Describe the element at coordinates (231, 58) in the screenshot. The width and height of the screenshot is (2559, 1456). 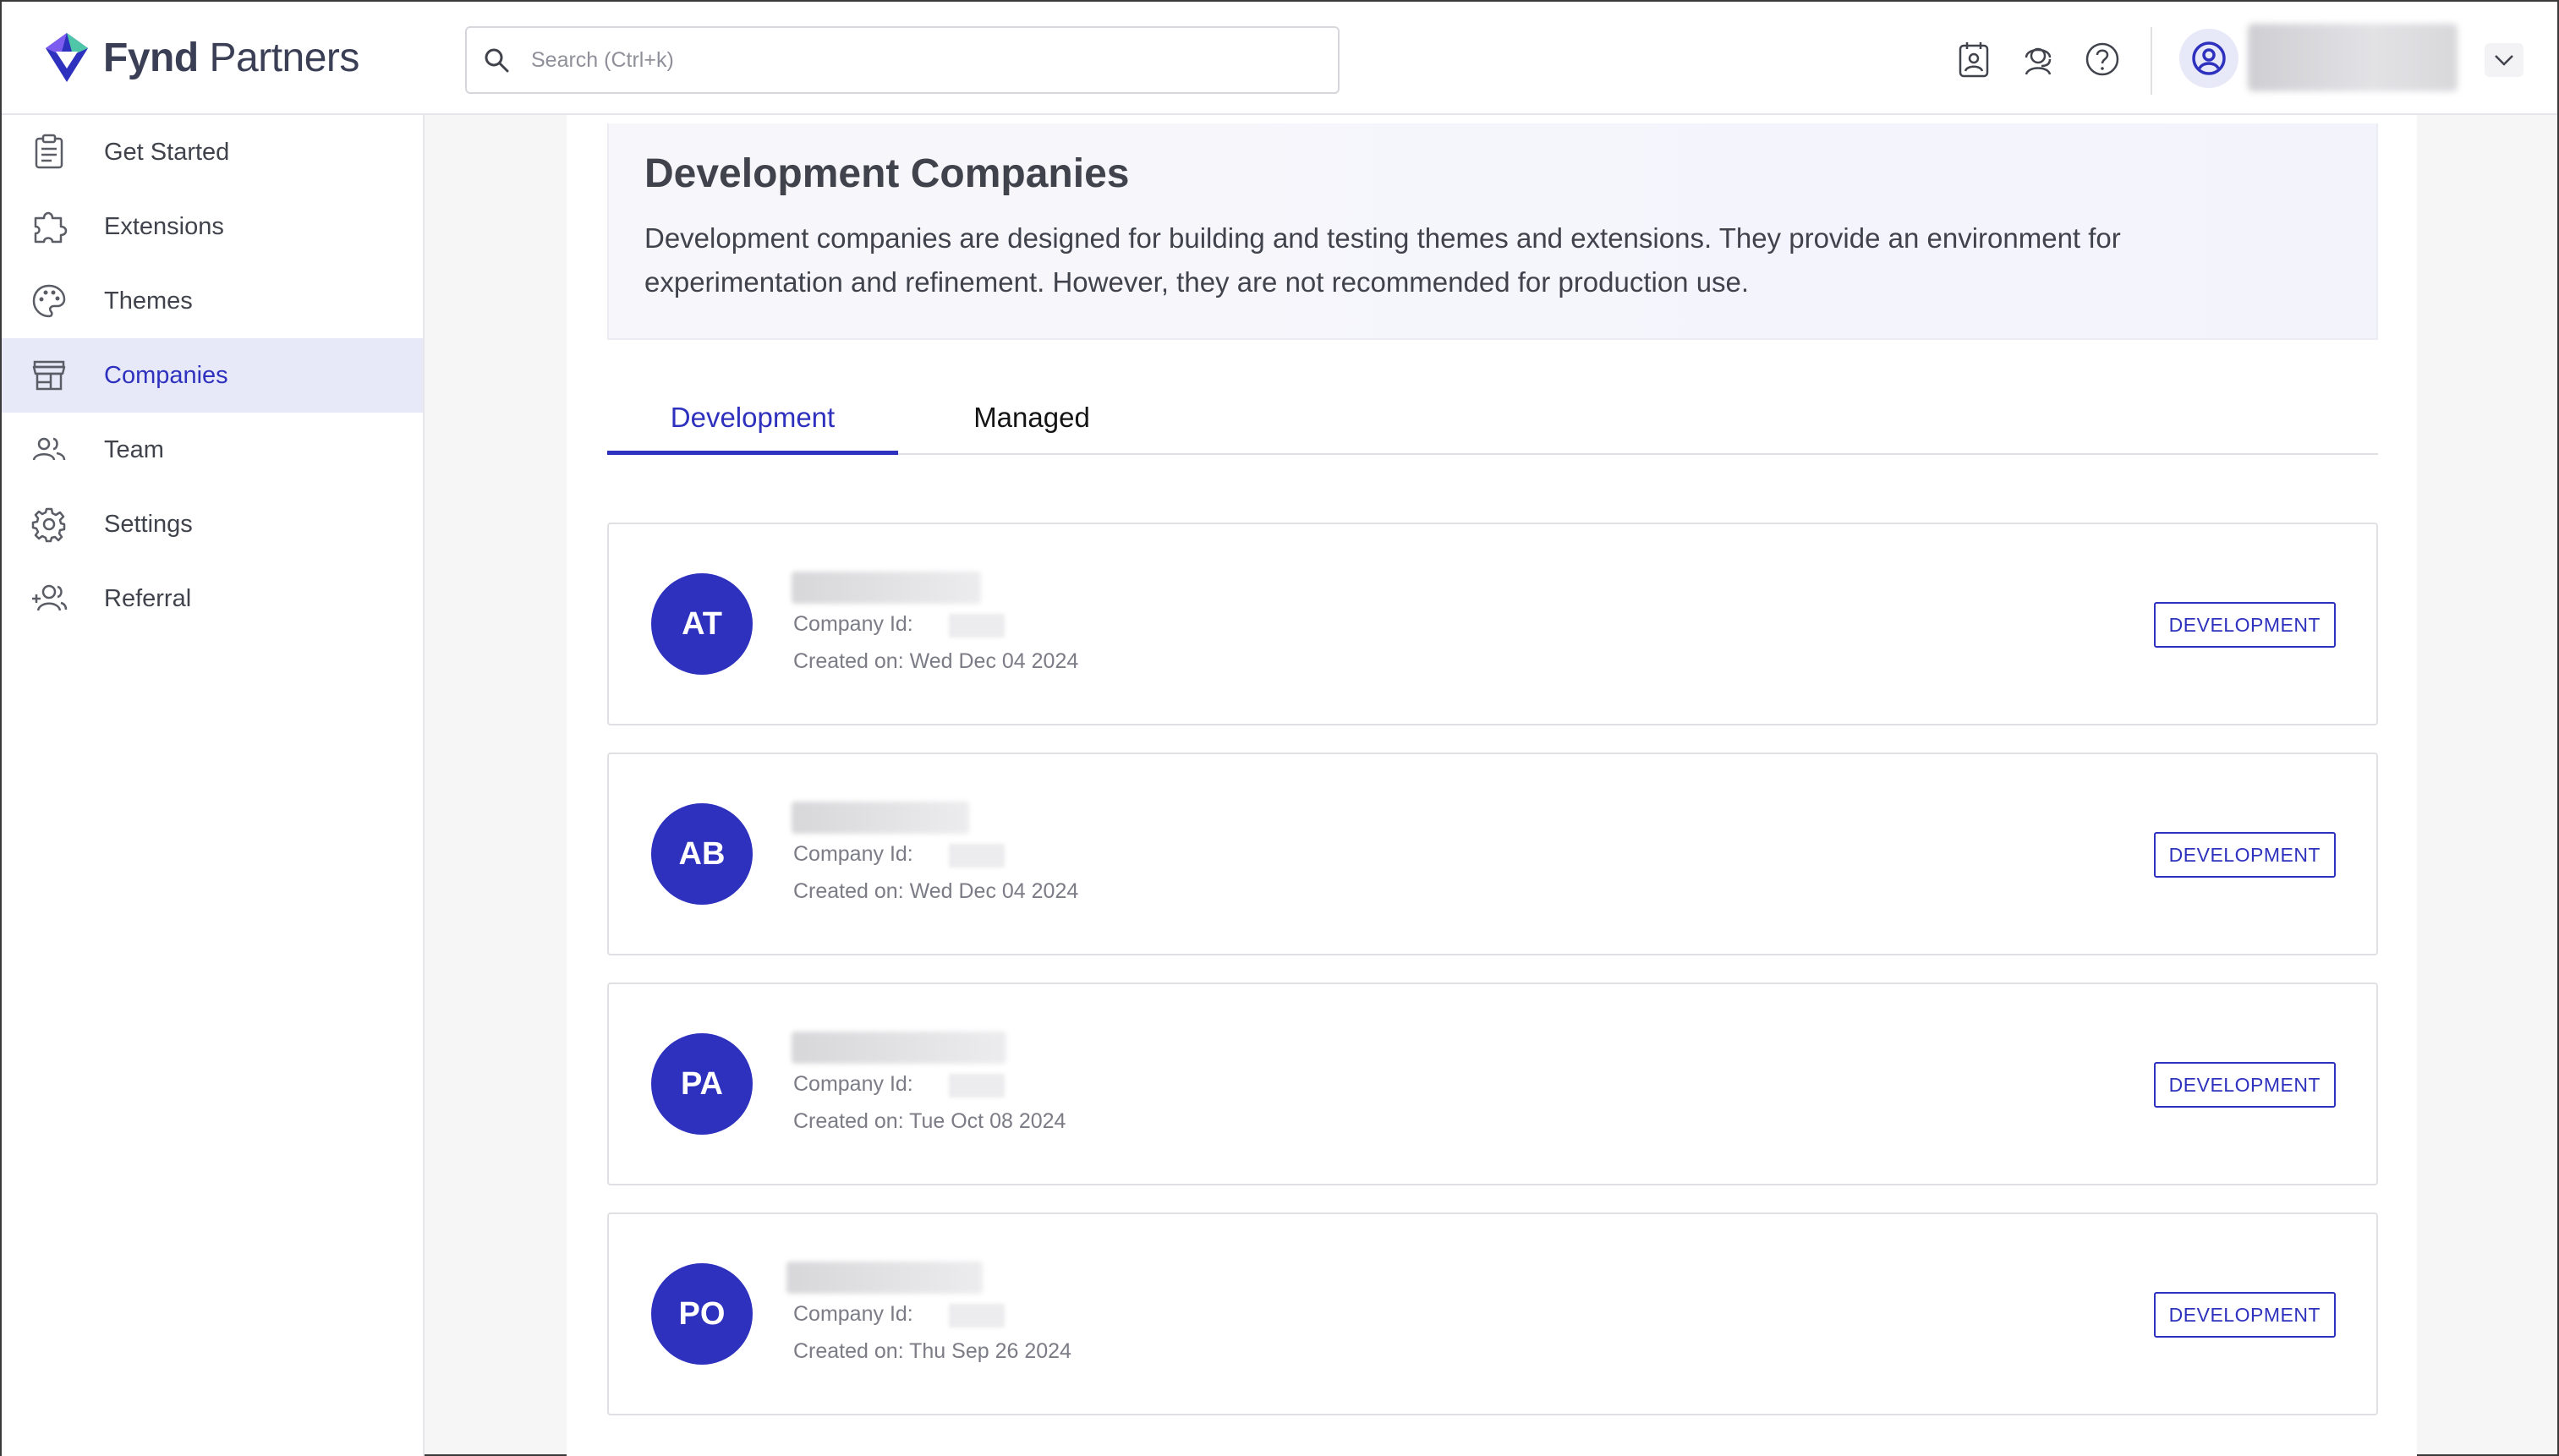
I see `brand-name: Fynd Partners` at that location.